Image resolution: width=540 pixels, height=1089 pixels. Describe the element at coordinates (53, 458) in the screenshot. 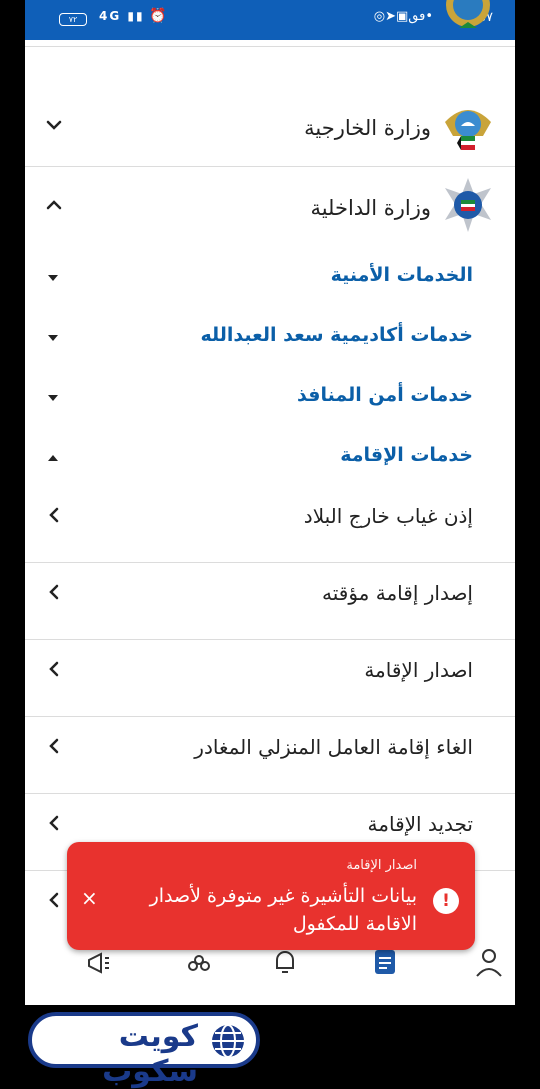

I see `caret-up-icon` at that location.